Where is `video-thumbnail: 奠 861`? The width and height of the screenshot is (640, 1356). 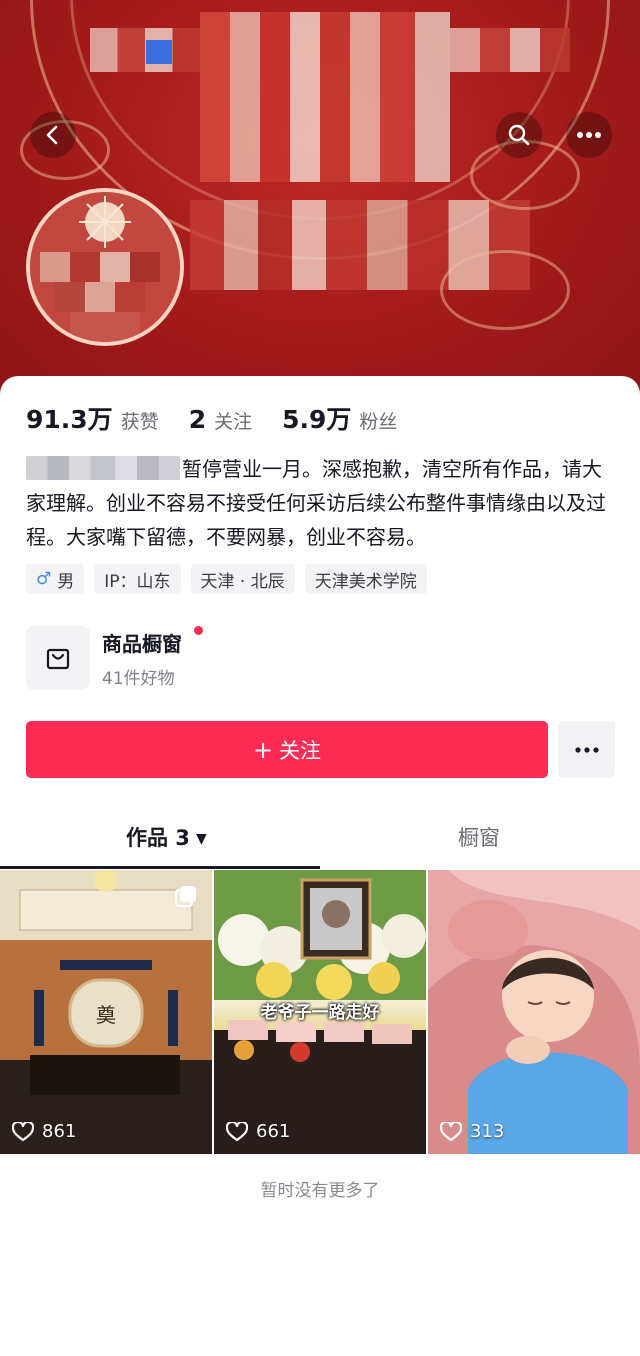
video-thumbnail: 奠 861 is located at coordinates (106, 1012).